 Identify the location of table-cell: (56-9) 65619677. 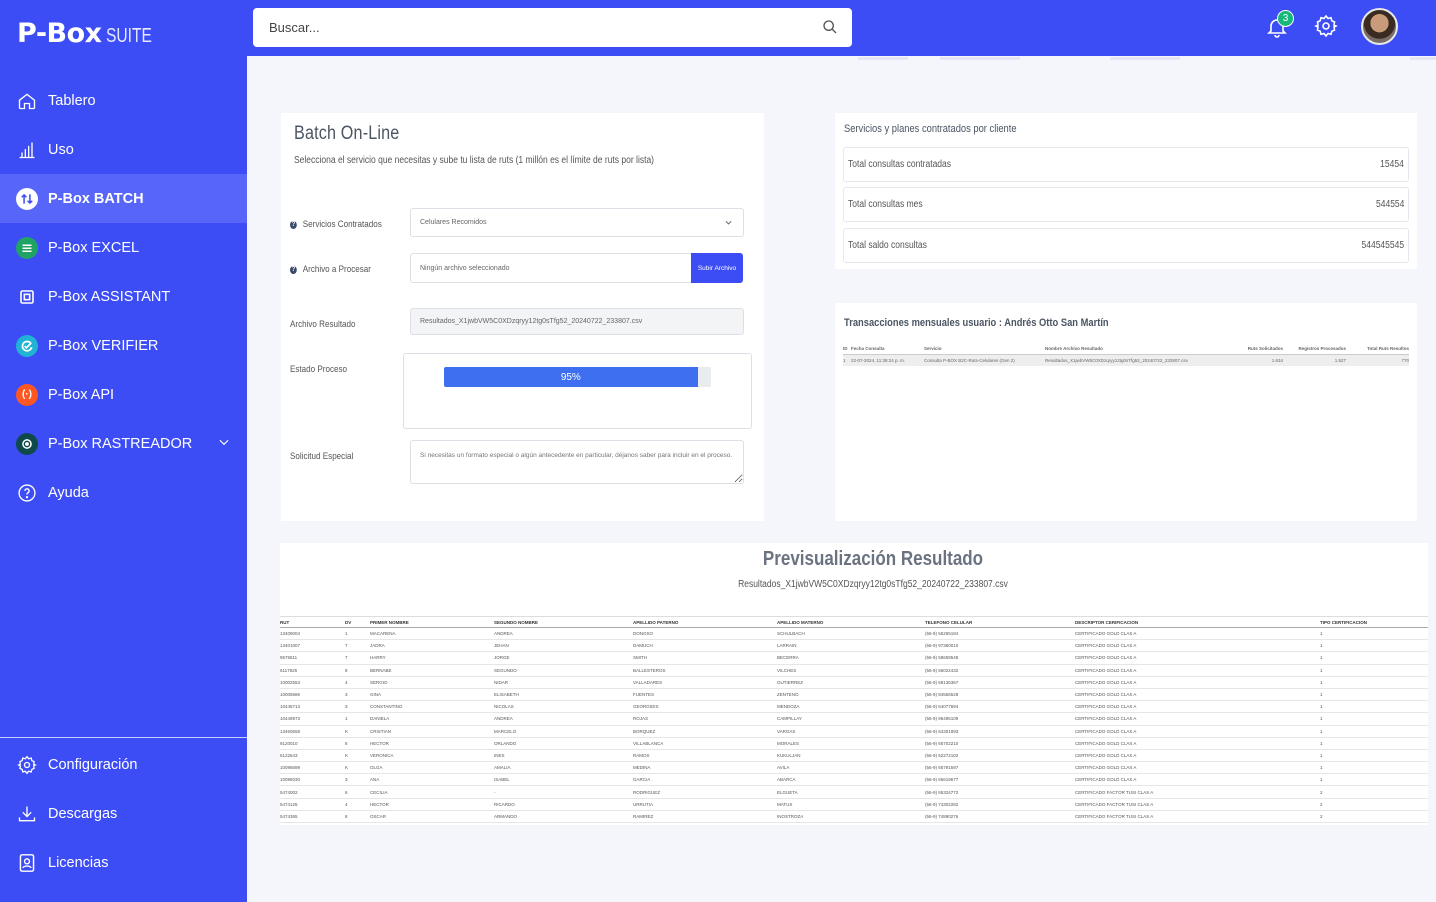
(1000, 780).